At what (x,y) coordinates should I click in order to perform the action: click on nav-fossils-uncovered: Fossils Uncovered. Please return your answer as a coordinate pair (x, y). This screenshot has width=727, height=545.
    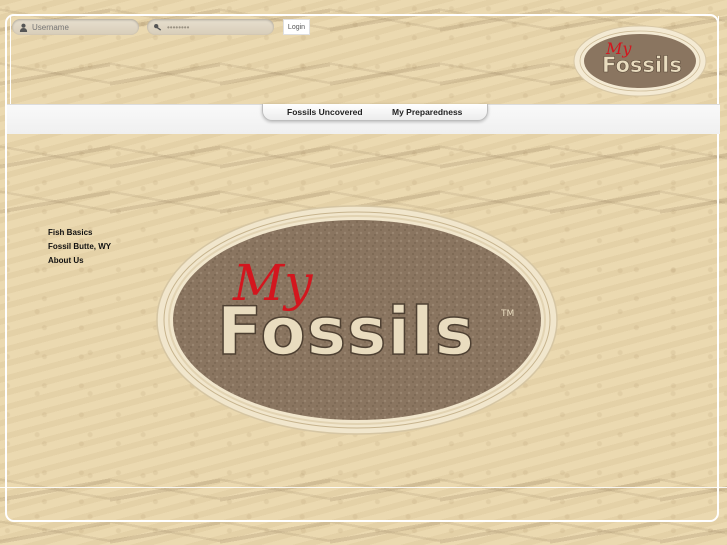
    Looking at the image, I should click on (325, 112).